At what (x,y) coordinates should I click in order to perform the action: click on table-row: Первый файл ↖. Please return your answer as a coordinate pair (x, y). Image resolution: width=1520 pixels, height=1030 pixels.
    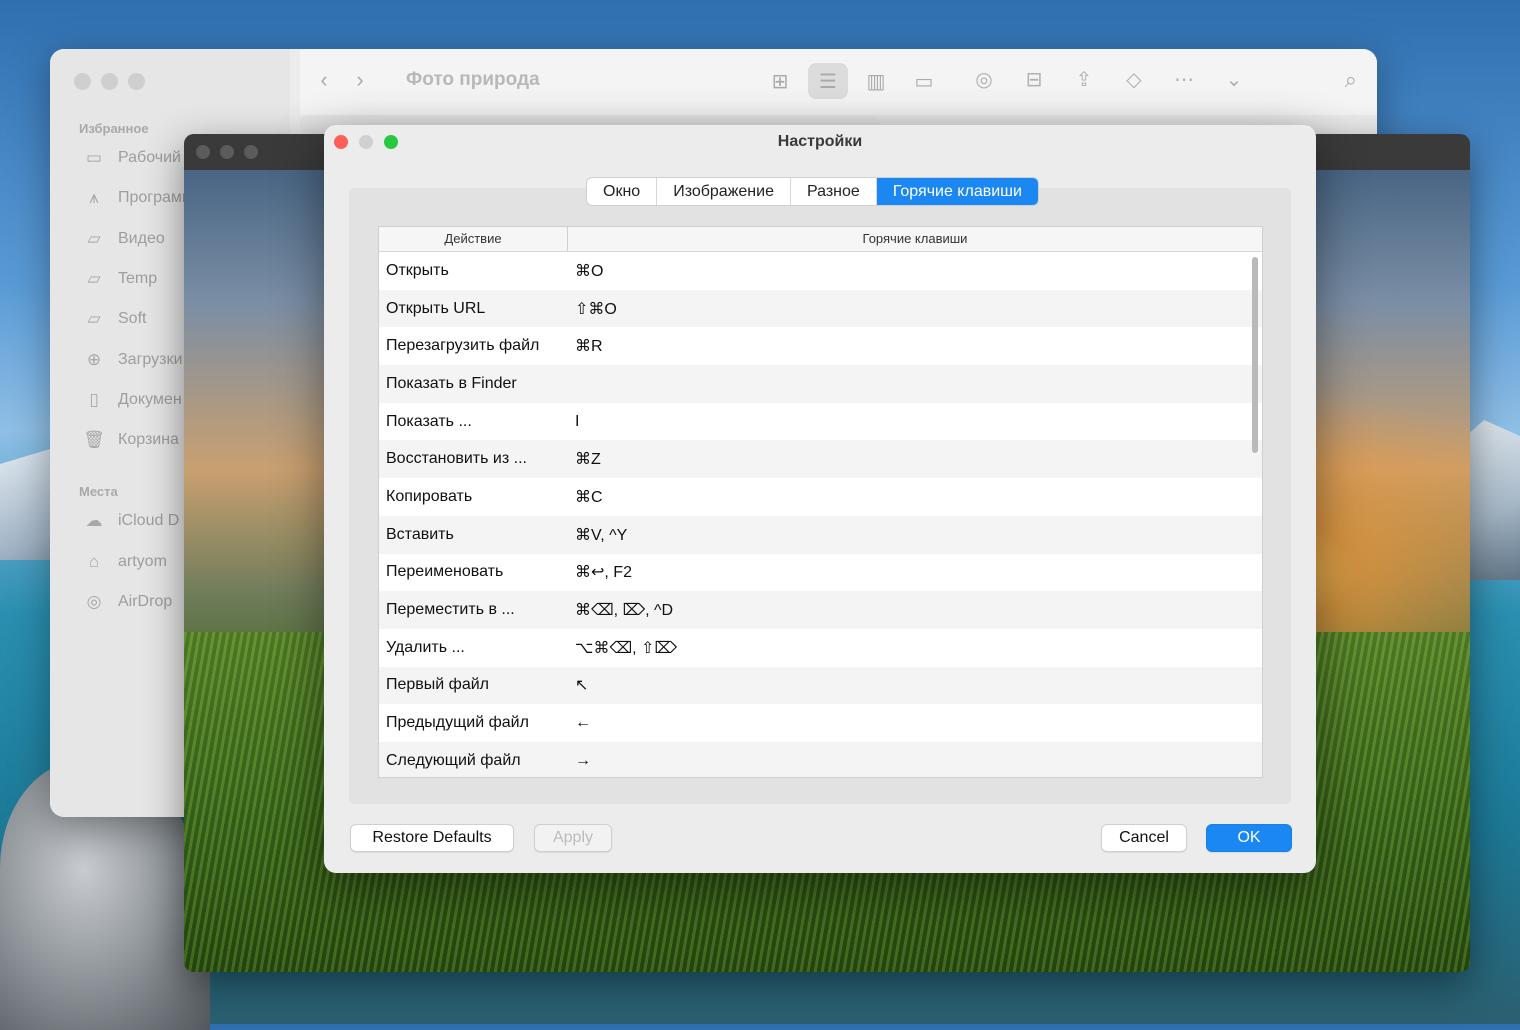
    Looking at the image, I should click on (820, 685).